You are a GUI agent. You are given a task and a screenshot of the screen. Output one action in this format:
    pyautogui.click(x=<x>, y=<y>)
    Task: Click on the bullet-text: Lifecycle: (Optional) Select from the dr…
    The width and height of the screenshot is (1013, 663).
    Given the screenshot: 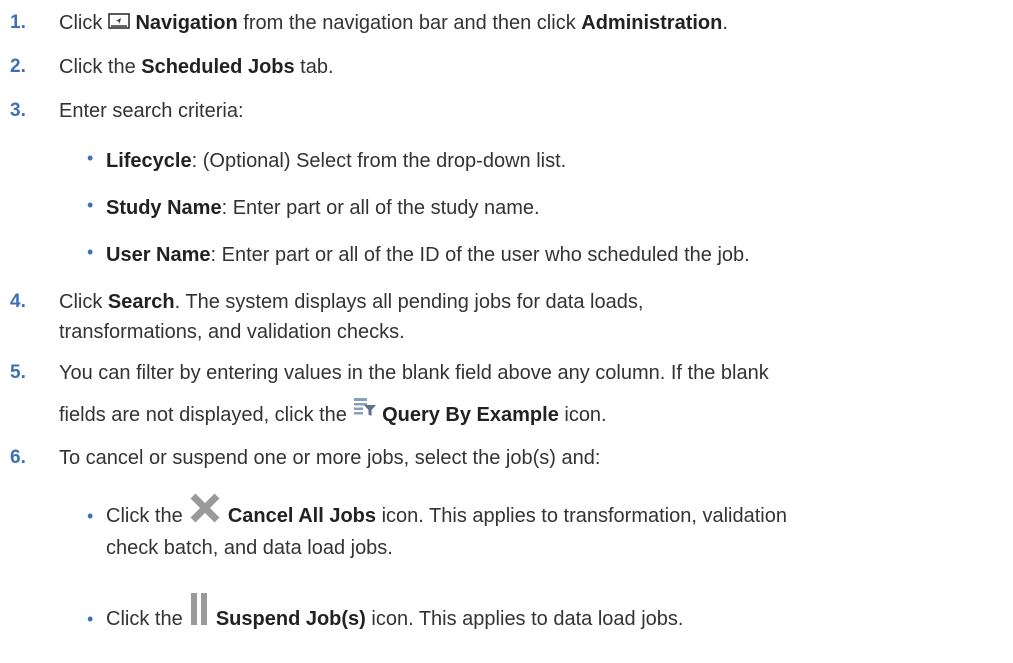 What is the action you would take?
    pyautogui.click(x=551, y=161)
    